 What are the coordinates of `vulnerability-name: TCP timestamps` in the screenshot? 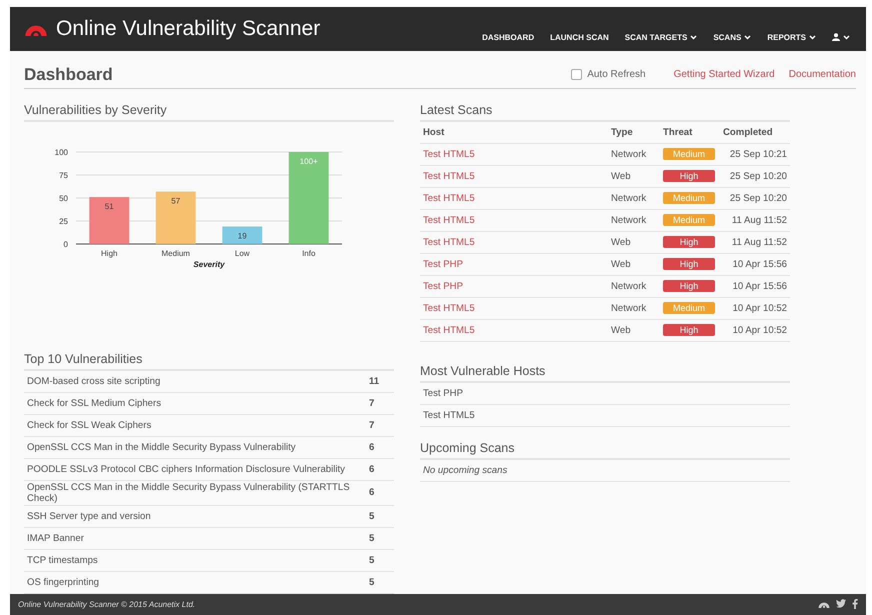 It's located at (63, 560).